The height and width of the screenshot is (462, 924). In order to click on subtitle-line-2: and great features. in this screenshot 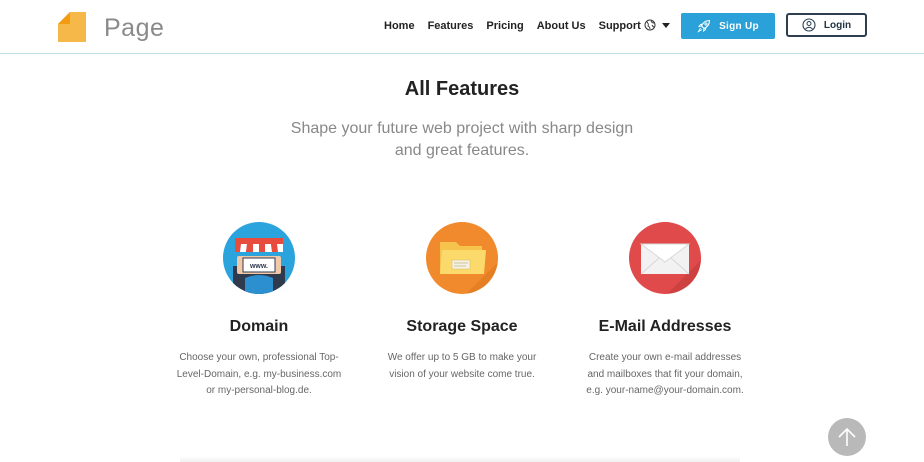, I will do `click(462, 150)`.